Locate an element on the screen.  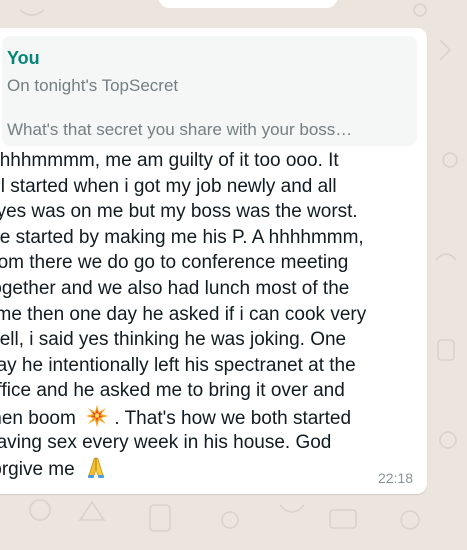
message-line-part: . That's how we both started is located at coordinates (233, 418).